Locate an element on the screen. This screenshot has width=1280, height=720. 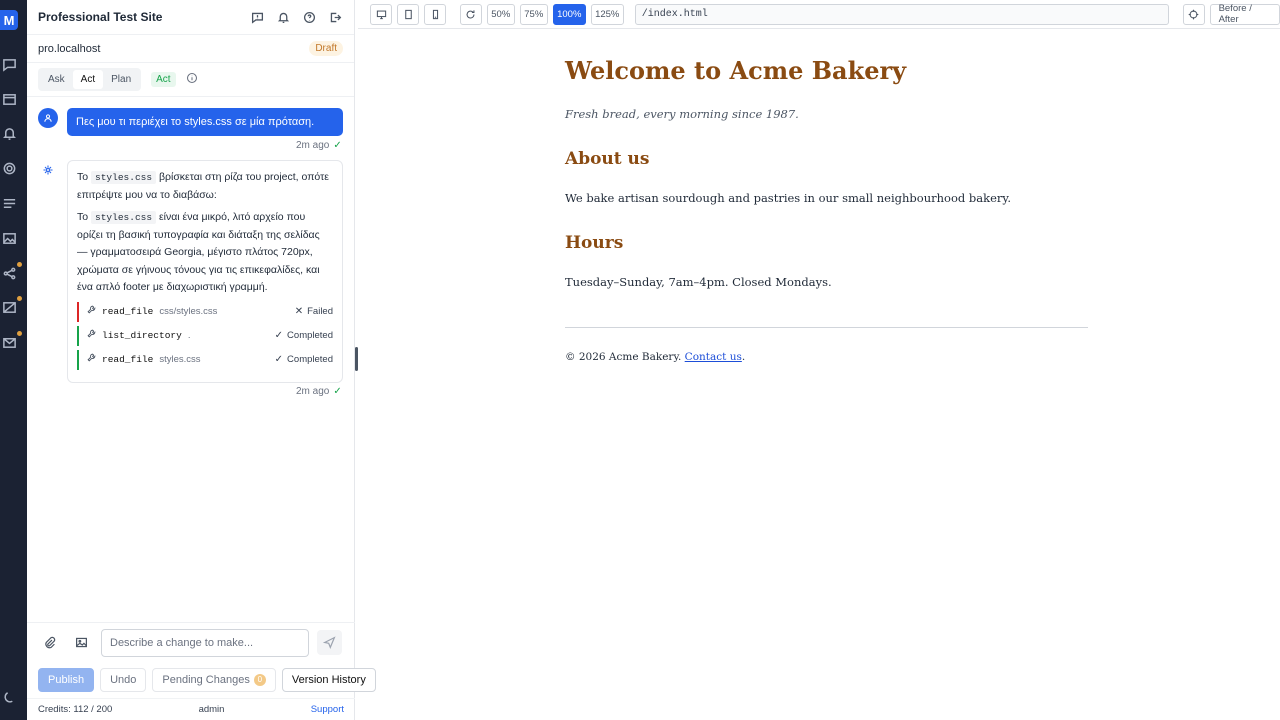
mail-icon is located at coordinates (11, 341).